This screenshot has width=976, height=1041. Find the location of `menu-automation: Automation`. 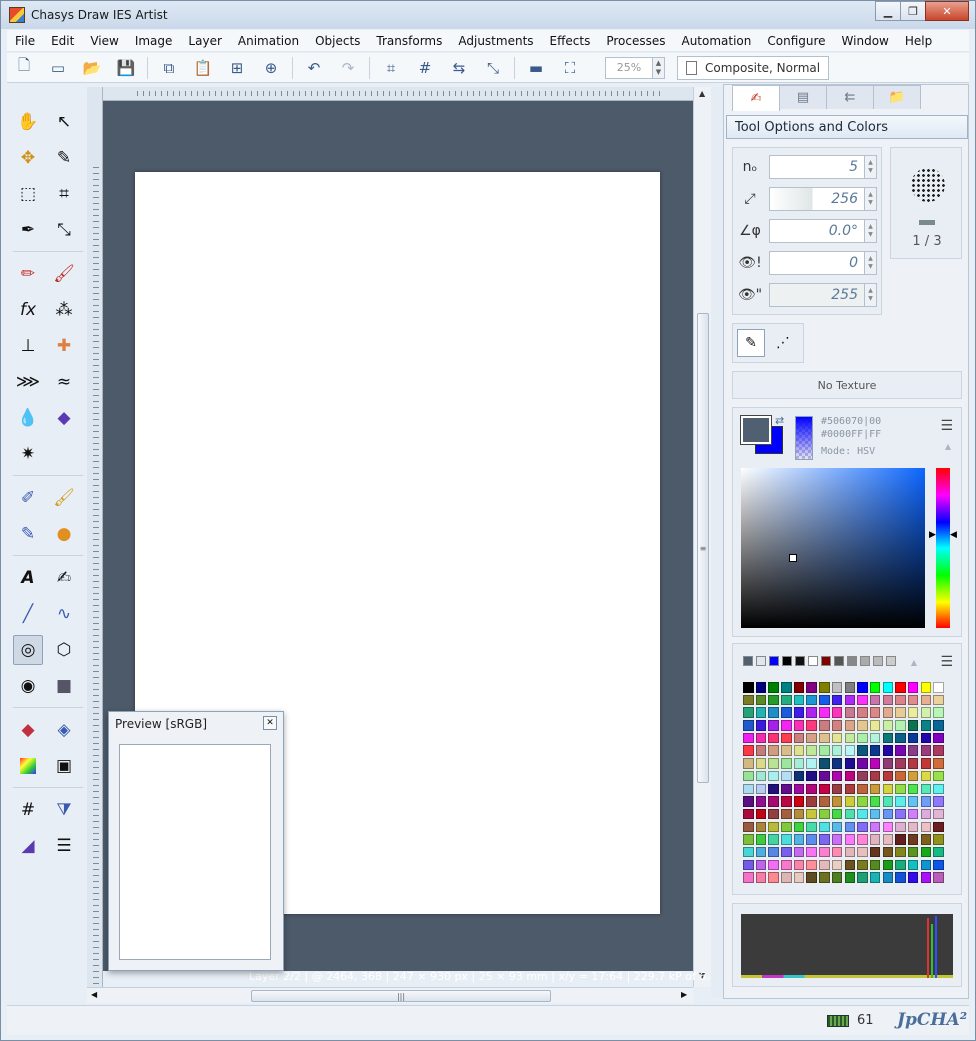

menu-automation: Automation is located at coordinates (716, 41).